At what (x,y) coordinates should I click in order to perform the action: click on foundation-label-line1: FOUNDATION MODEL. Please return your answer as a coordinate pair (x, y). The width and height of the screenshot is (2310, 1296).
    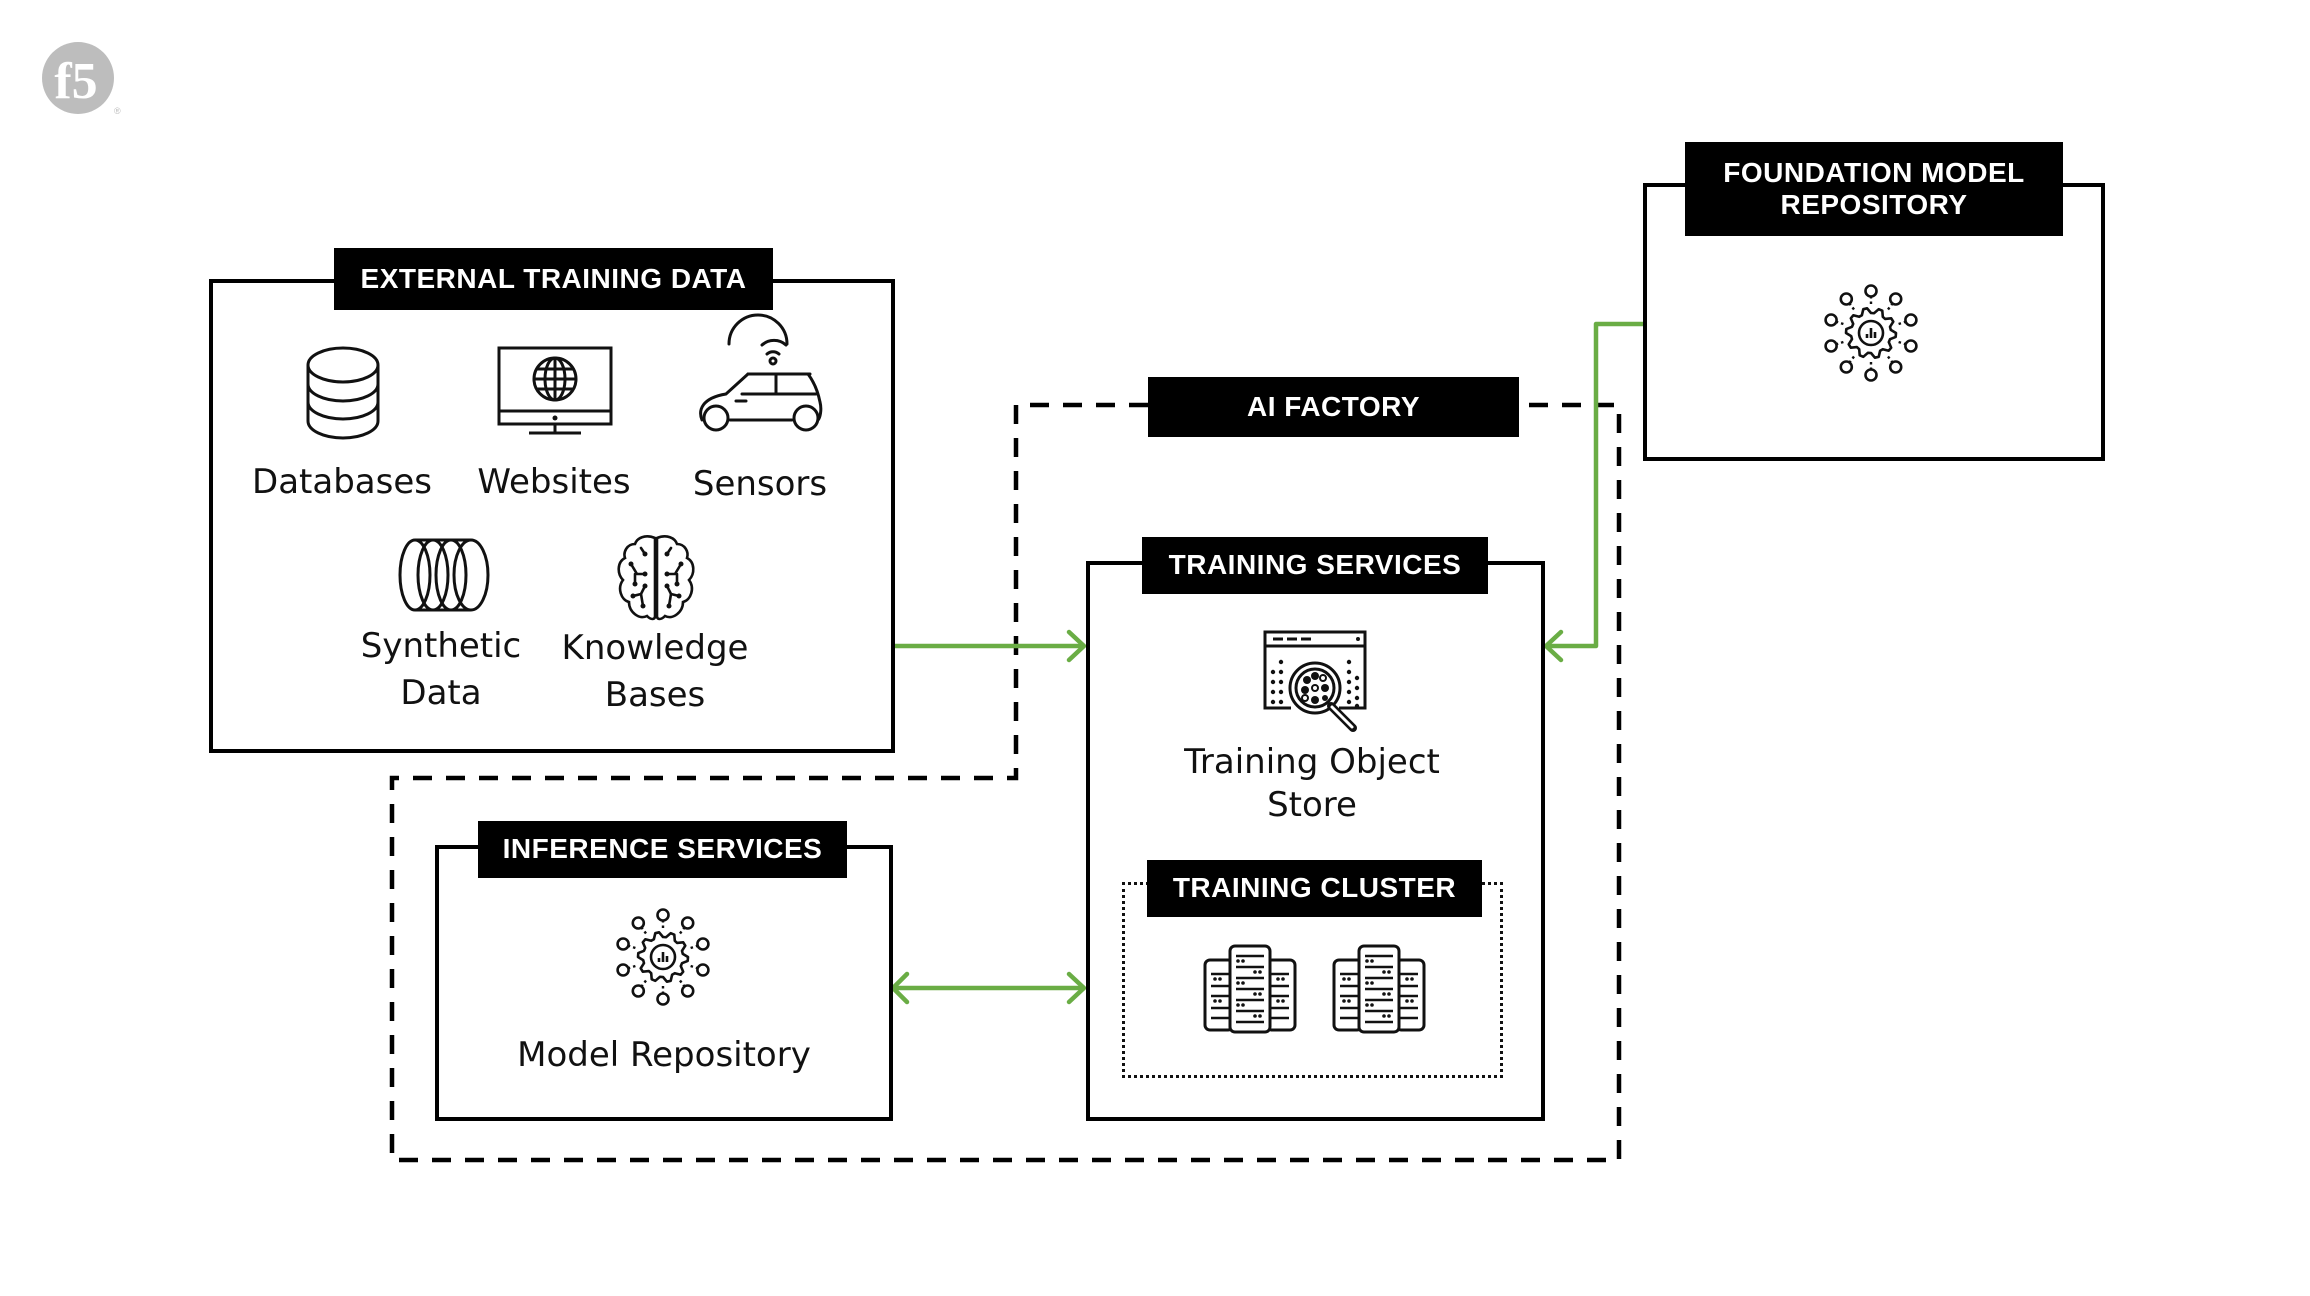
    Looking at the image, I should click on (1874, 172).